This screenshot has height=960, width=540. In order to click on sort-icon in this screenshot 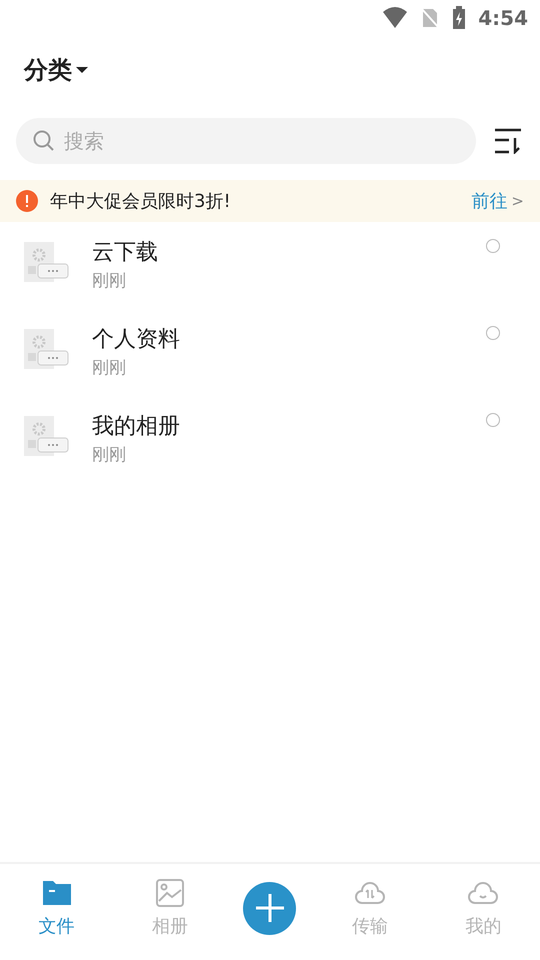, I will do `click(508, 141)`.